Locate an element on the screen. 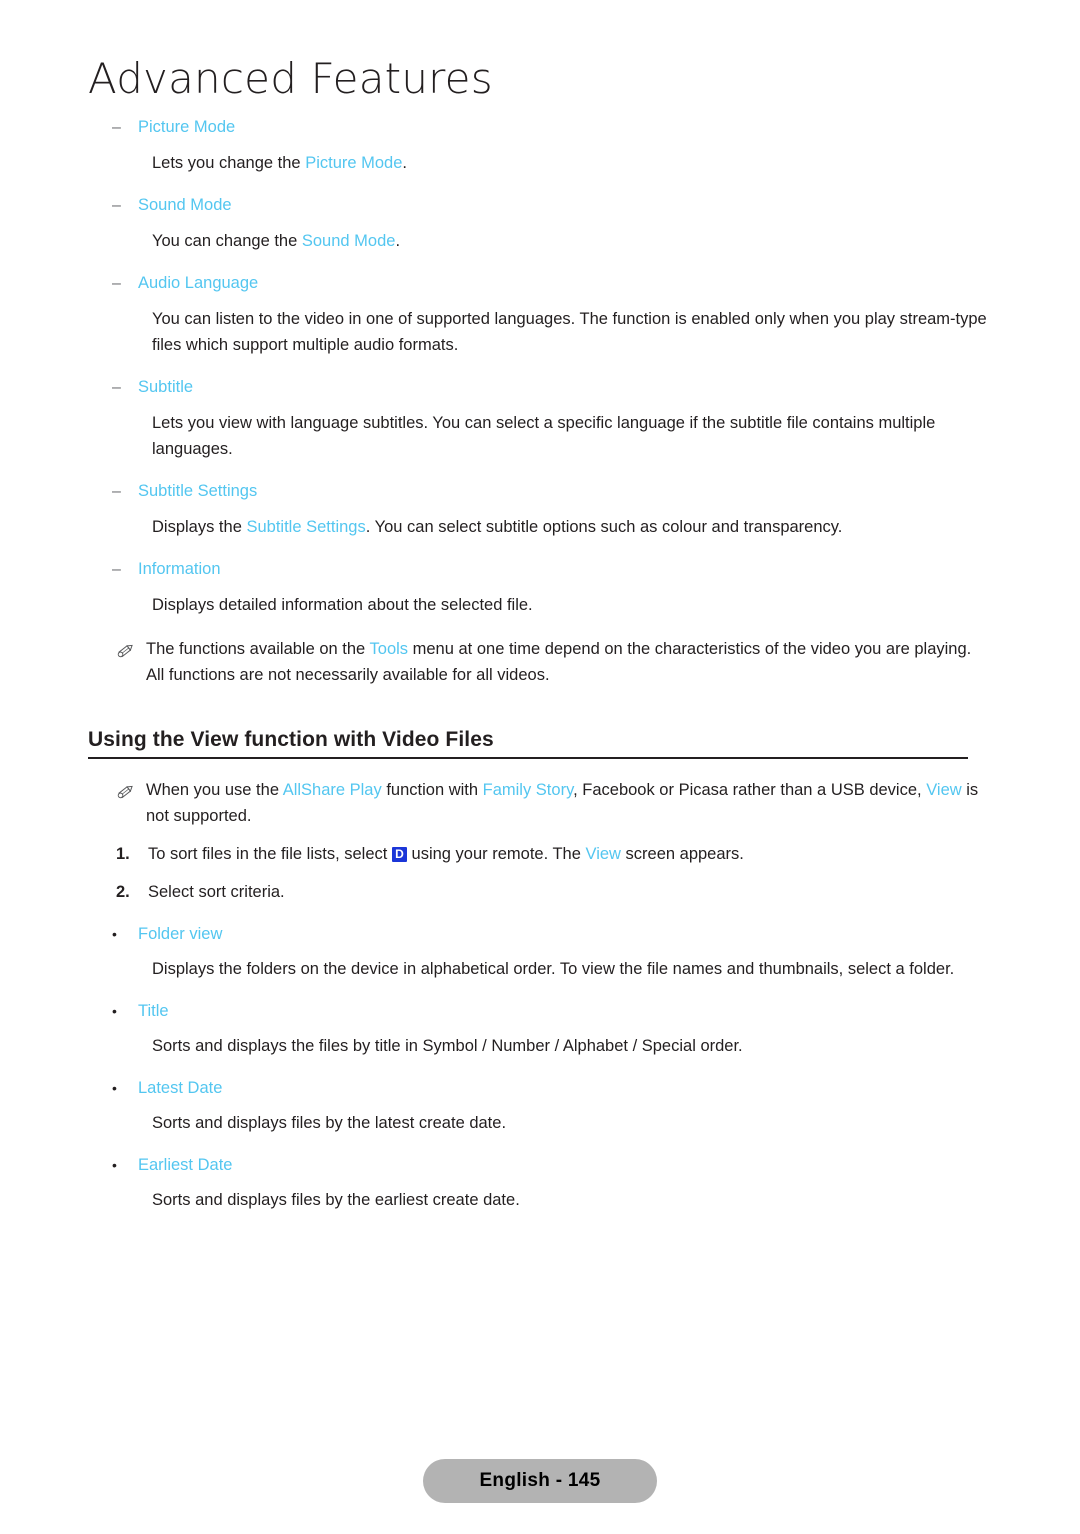 The width and height of the screenshot is (1080, 1534). option-row-sound-mode: – Sound Mode is located at coordinates (538, 204).